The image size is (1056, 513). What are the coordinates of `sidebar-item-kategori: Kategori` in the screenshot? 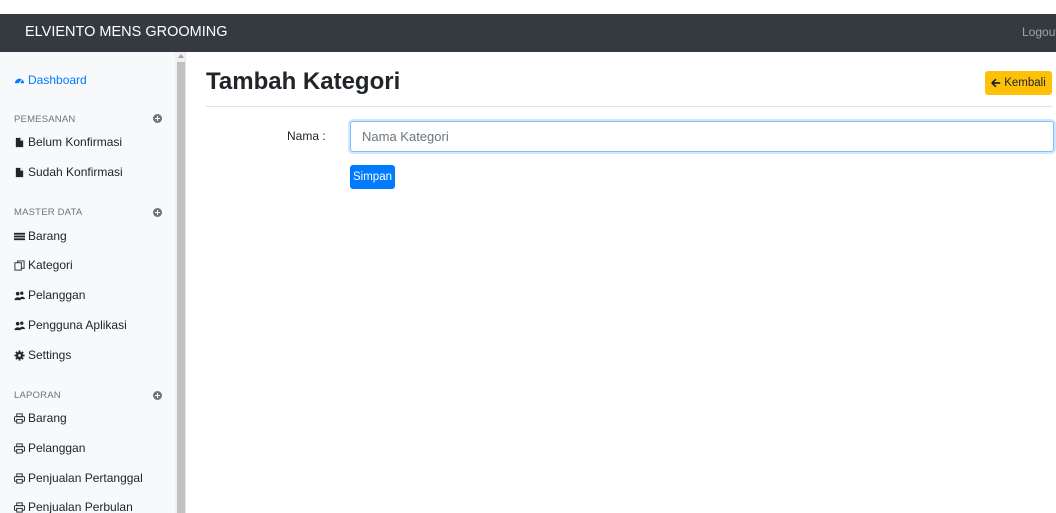 It's located at (43, 265).